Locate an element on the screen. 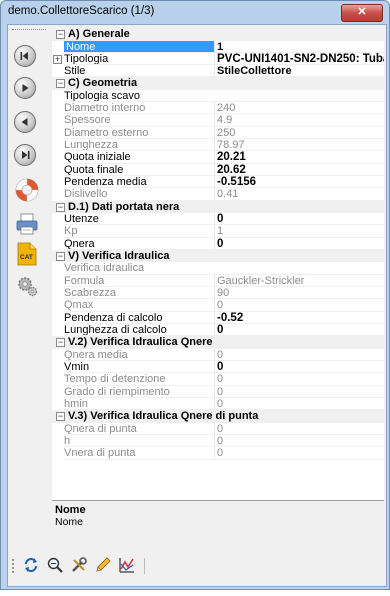  window-title: demo.CollettoreScarico (1/3) is located at coordinates (81, 11).